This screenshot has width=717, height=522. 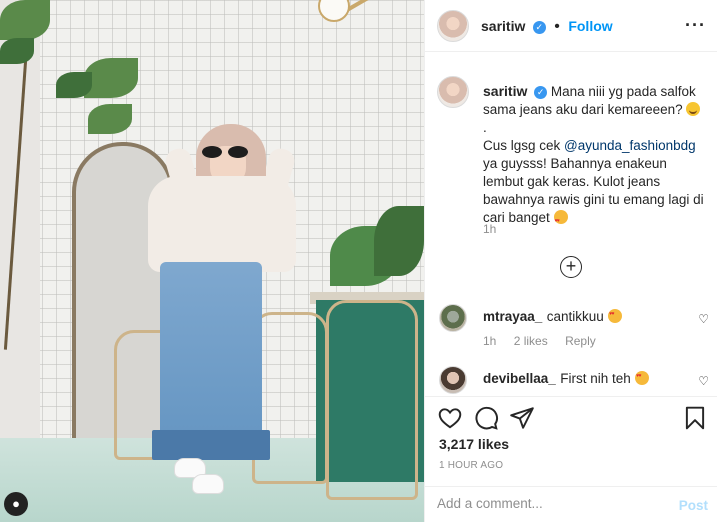 What do you see at coordinates (505, 91) in the screenshot?
I see `caption-username: saritiw` at bounding box center [505, 91].